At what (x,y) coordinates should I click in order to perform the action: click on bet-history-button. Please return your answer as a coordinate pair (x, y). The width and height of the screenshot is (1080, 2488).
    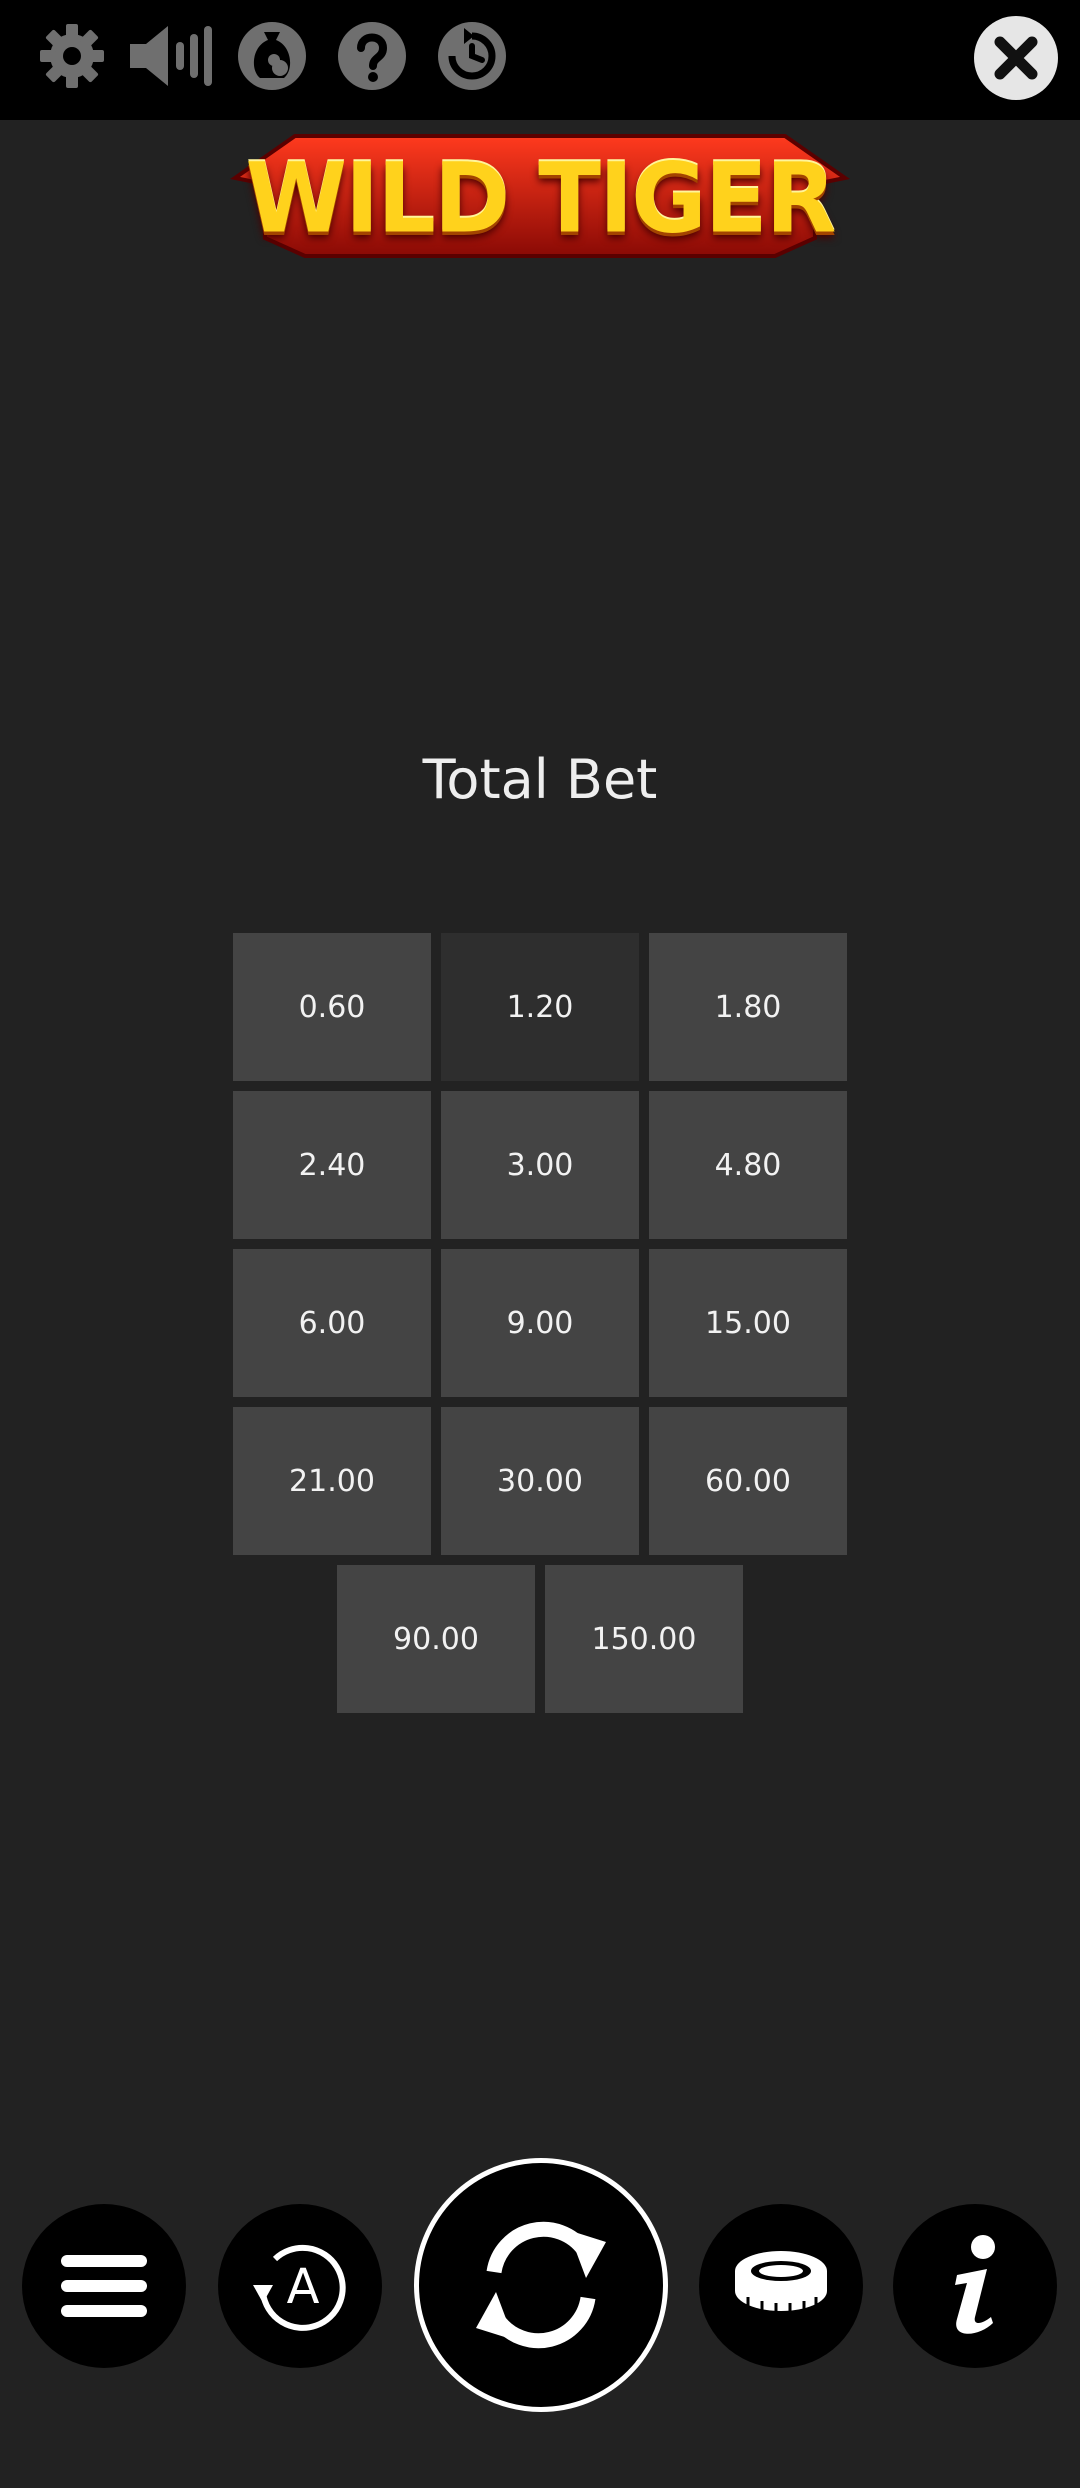
    Looking at the image, I should click on (272, 56).